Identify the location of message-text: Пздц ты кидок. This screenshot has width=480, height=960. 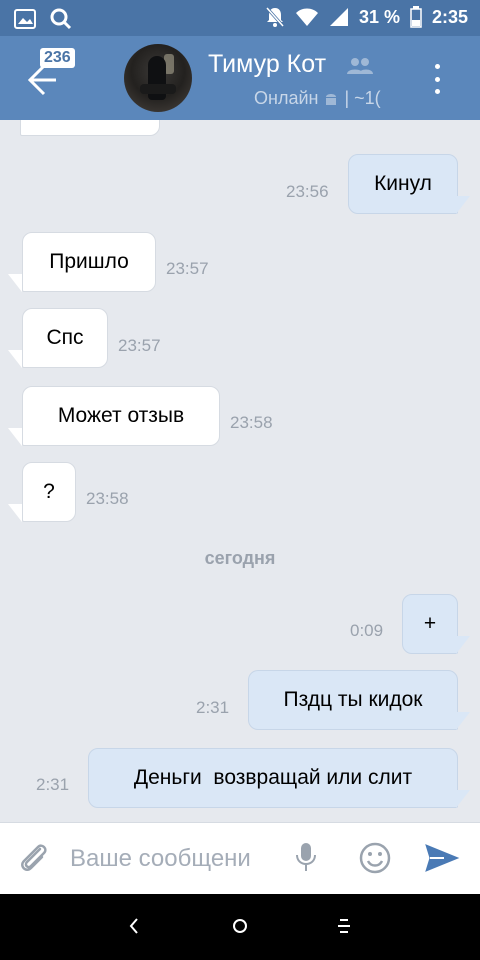
(353, 699).